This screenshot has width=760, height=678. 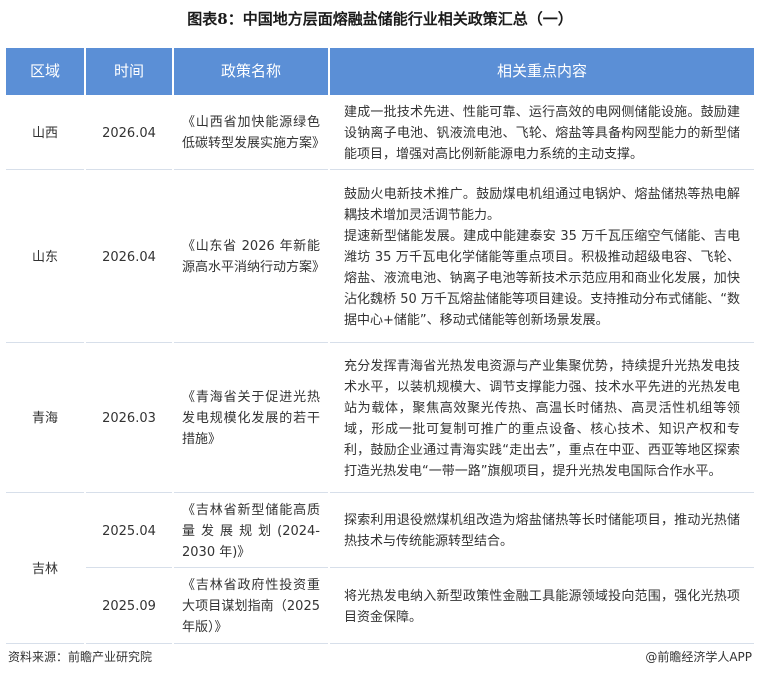 I want to click on row-shanxi-time: 2026.04, so click(x=129, y=133).